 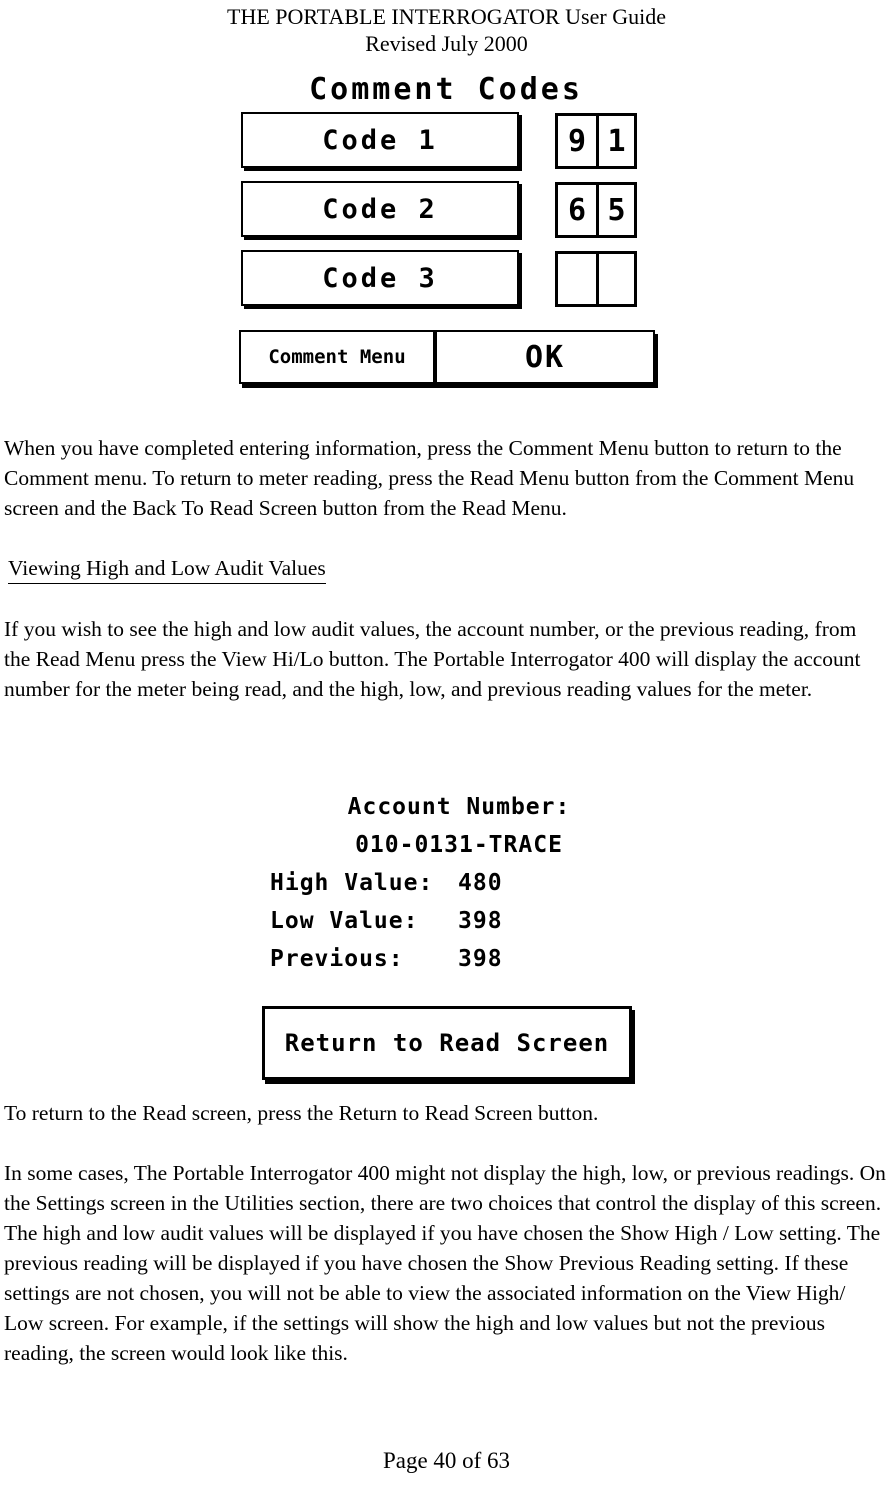 What do you see at coordinates (339, 357) in the screenshot?
I see `comment-menu-button: Comment Menu` at bounding box center [339, 357].